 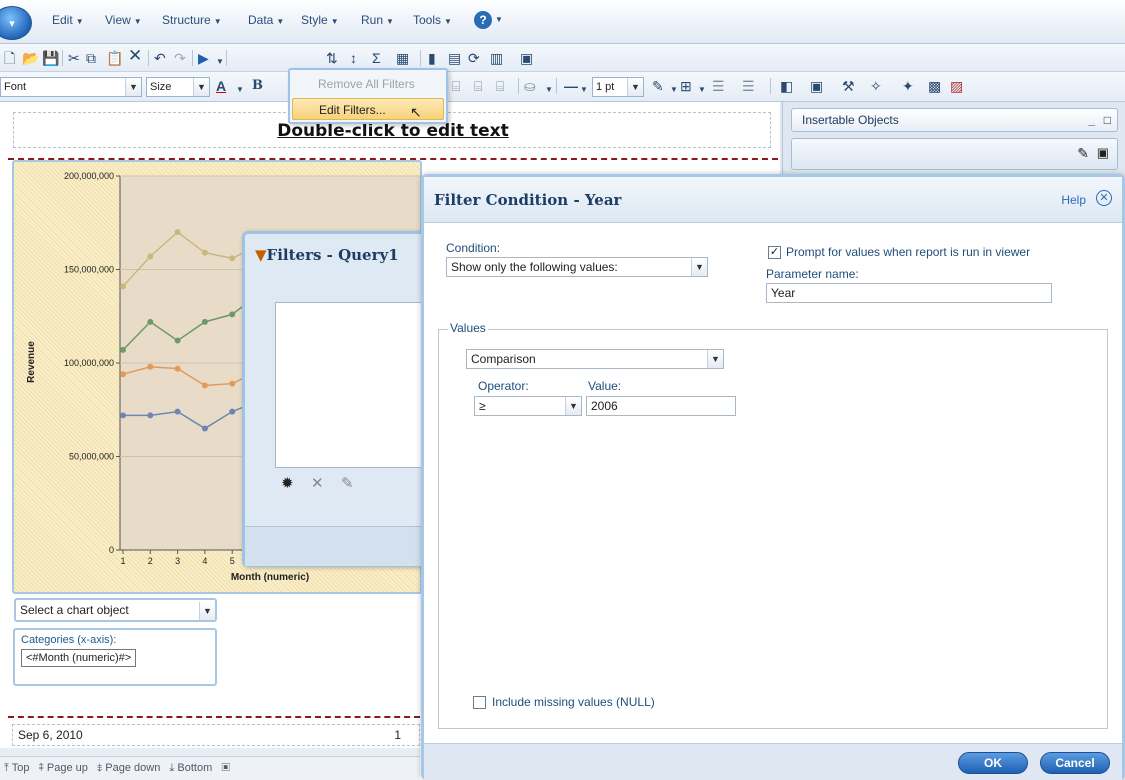 What do you see at coordinates (347, 483) in the screenshot?
I see `edit-filter-icon: ✎` at bounding box center [347, 483].